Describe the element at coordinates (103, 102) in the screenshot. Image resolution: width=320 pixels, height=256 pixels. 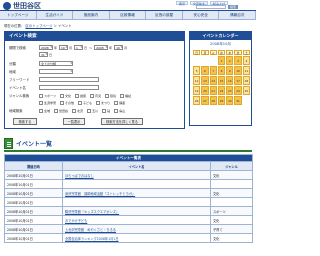
I see `genre-festival-checkbox: まつり` at that location.